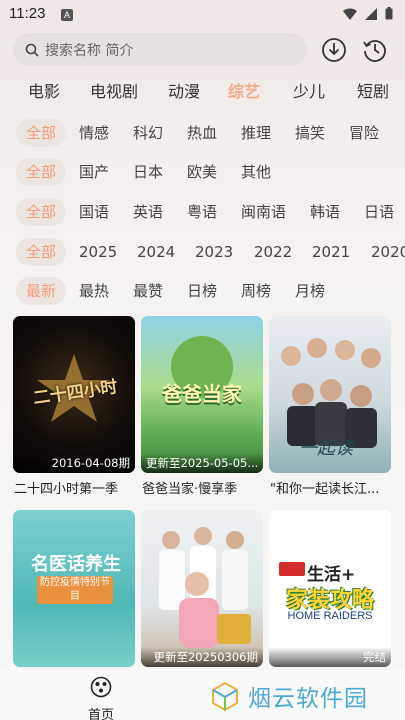 Image resolution: width=405 pixels, height=720 pixels. What do you see at coordinates (379, 212) in the screenshot?
I see `chip-language: 日语` at bounding box center [379, 212].